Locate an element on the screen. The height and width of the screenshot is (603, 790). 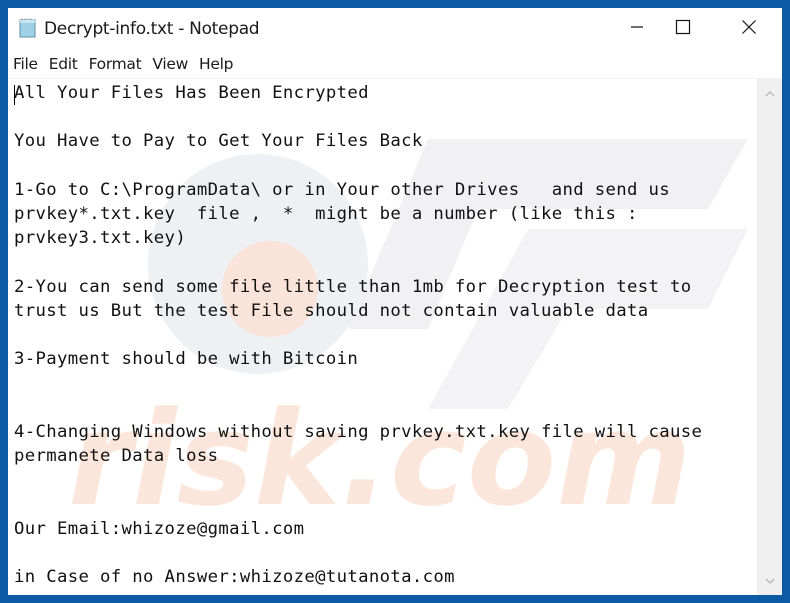
chevron-down-icon is located at coordinates (770, 581).